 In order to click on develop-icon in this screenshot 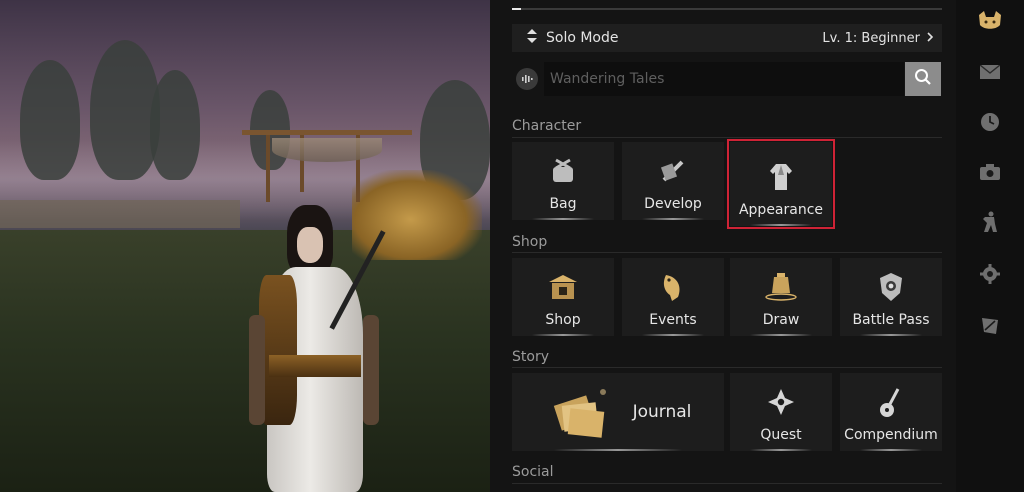, I will do `click(673, 171)`.